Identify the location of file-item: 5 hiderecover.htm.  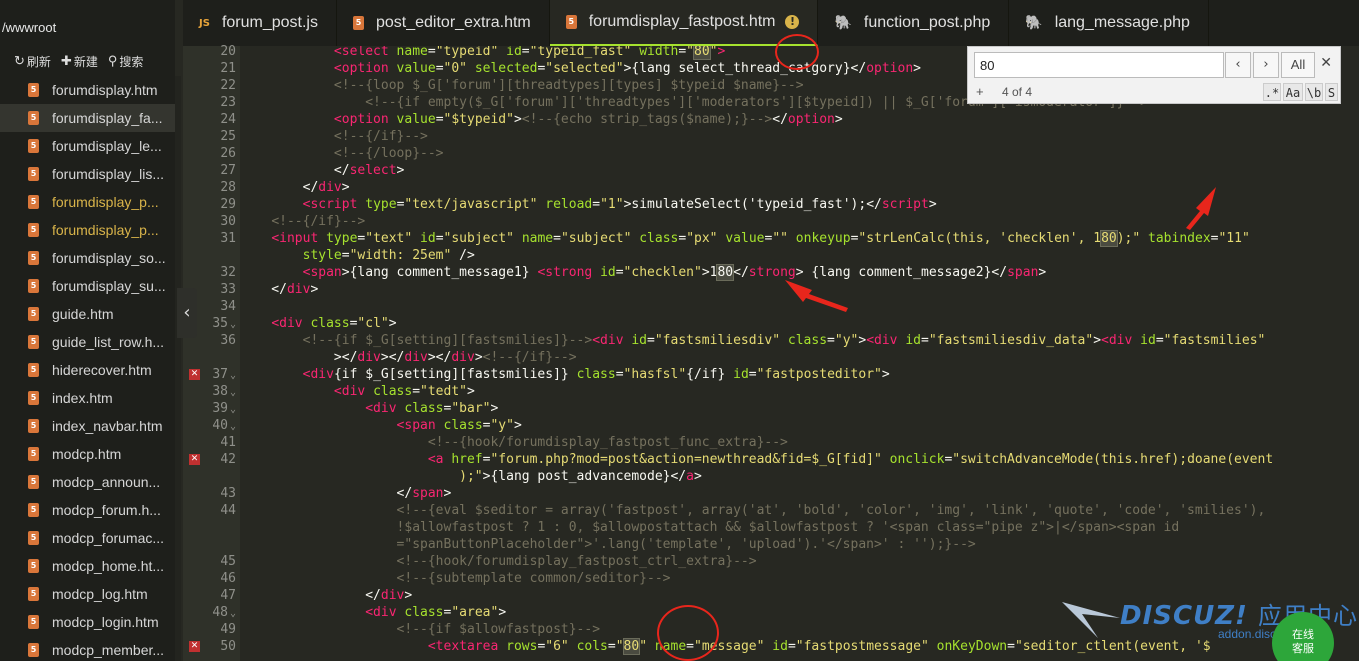
(87, 370).